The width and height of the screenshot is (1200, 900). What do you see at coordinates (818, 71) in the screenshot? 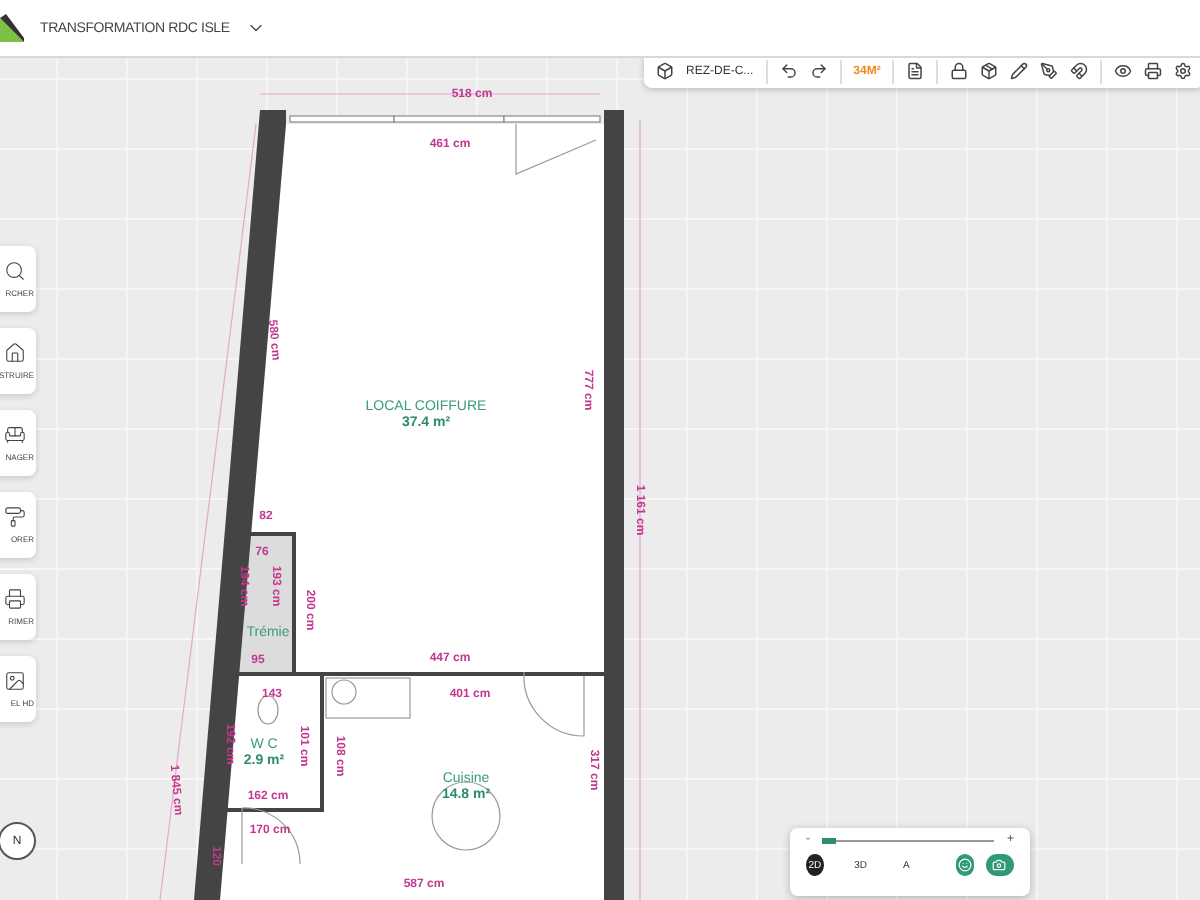
I see `redo-icon` at bounding box center [818, 71].